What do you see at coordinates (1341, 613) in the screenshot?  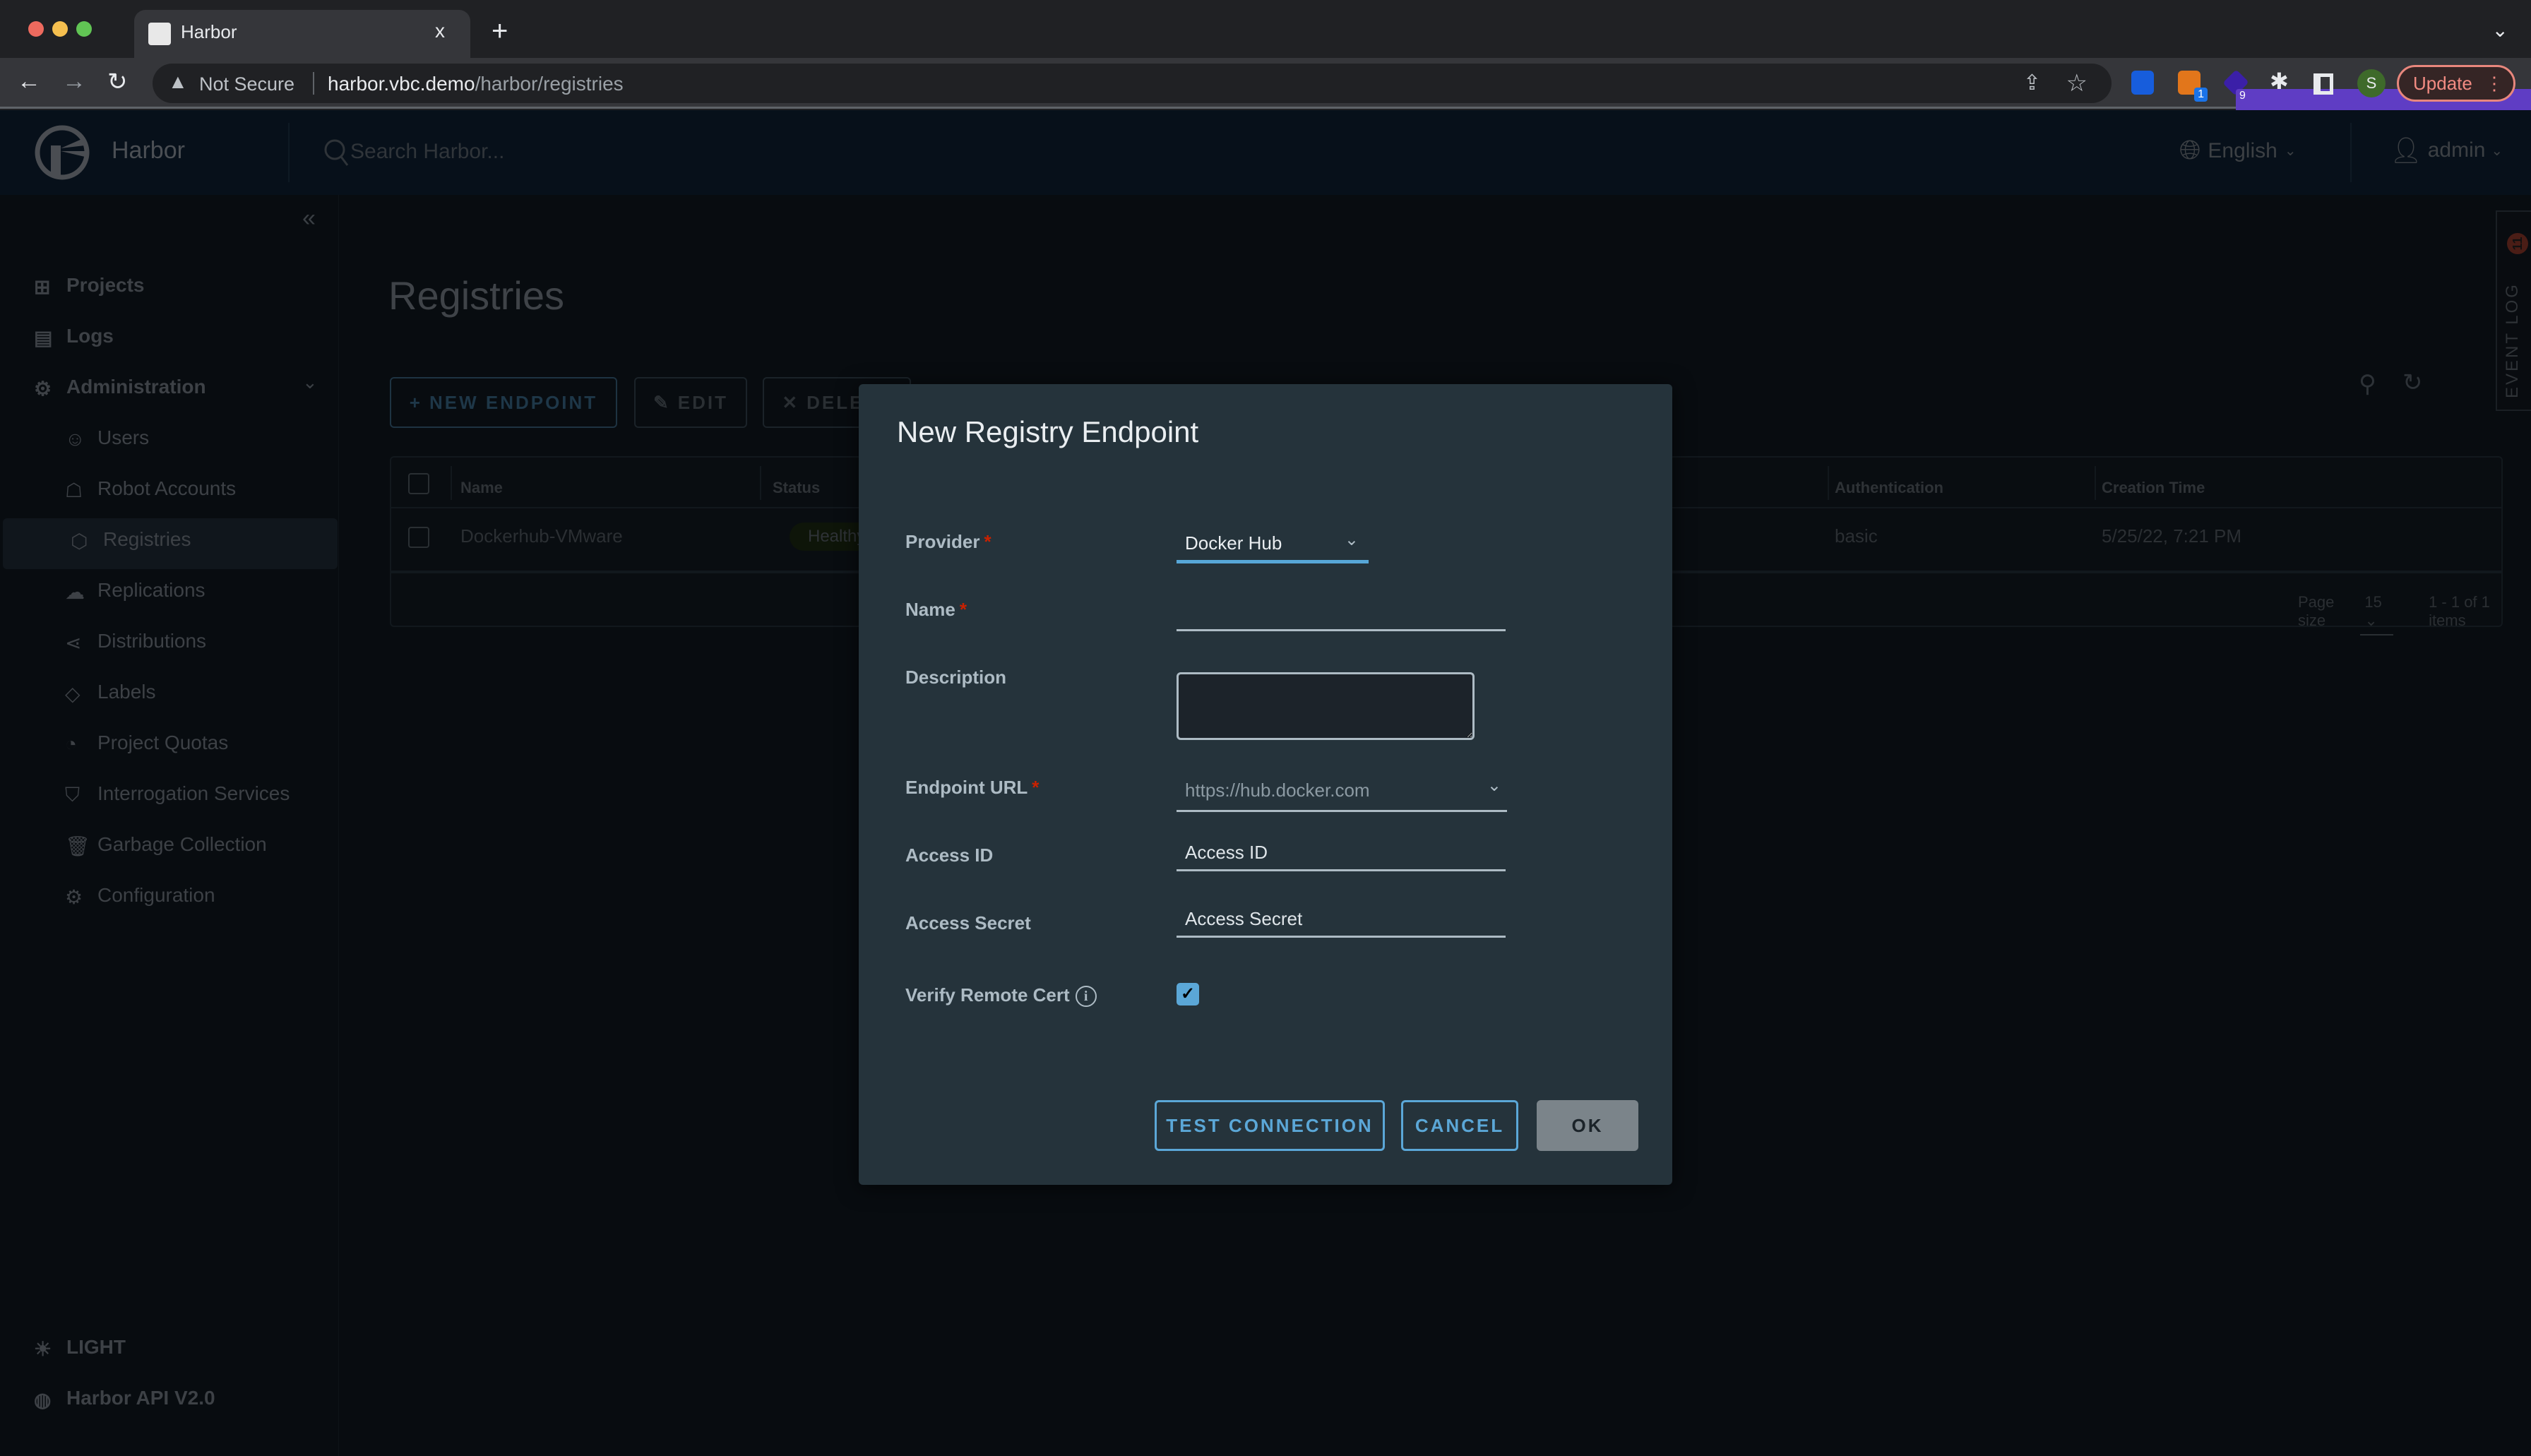 I see `name-input` at bounding box center [1341, 613].